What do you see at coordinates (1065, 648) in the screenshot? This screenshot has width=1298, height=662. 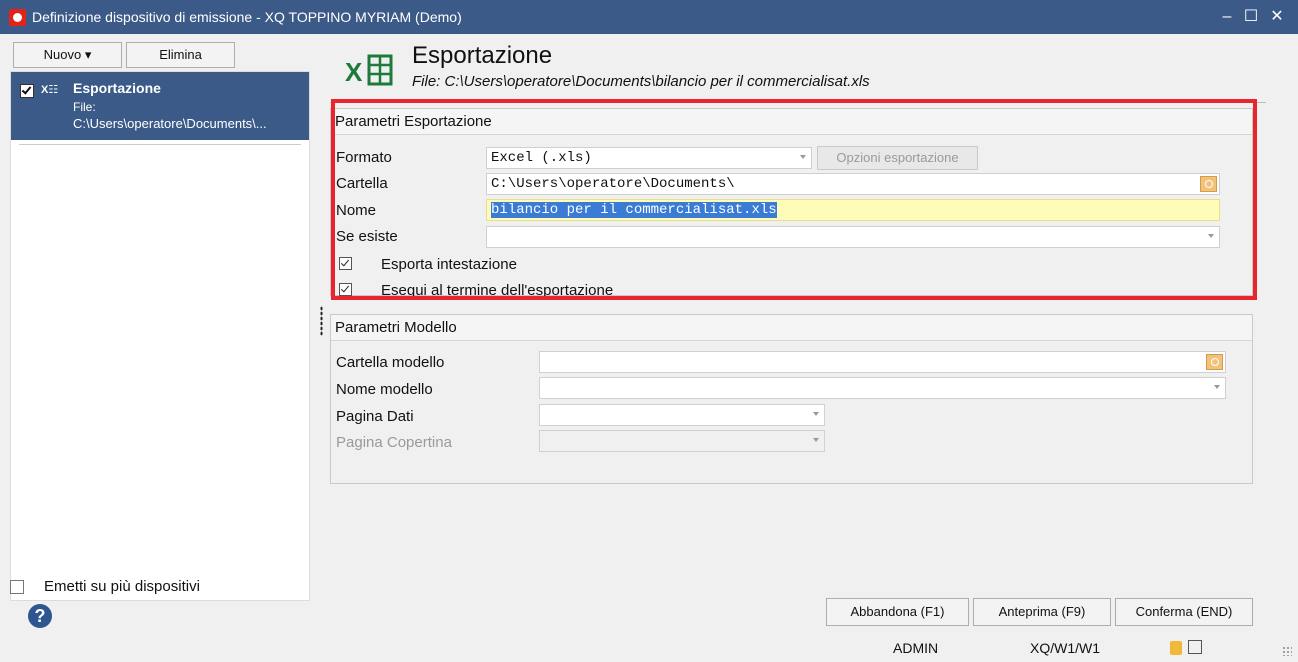 I see `status-workstation: XQ/W1/W1` at bounding box center [1065, 648].